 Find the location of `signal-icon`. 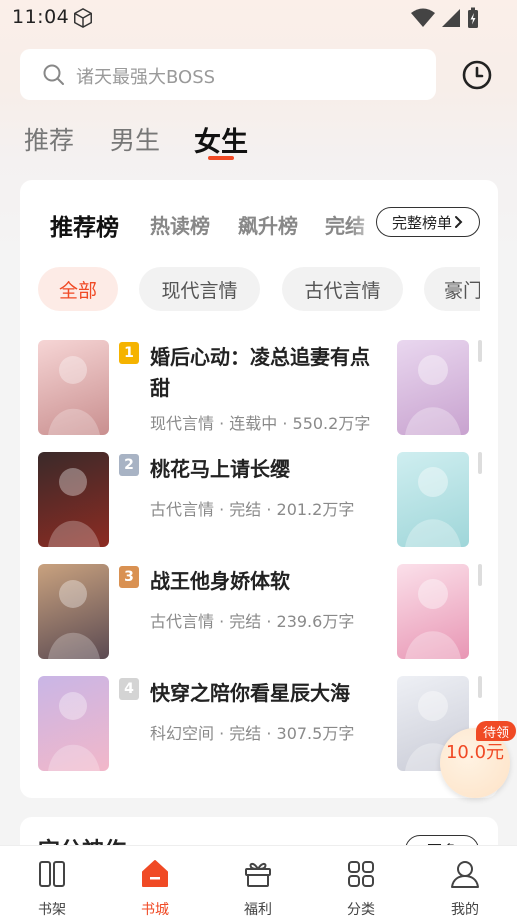

signal-icon is located at coordinates (451, 18).